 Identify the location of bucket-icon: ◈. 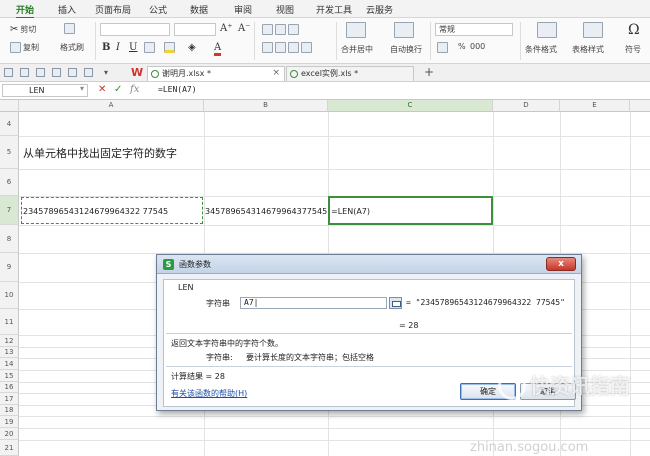
(192, 47).